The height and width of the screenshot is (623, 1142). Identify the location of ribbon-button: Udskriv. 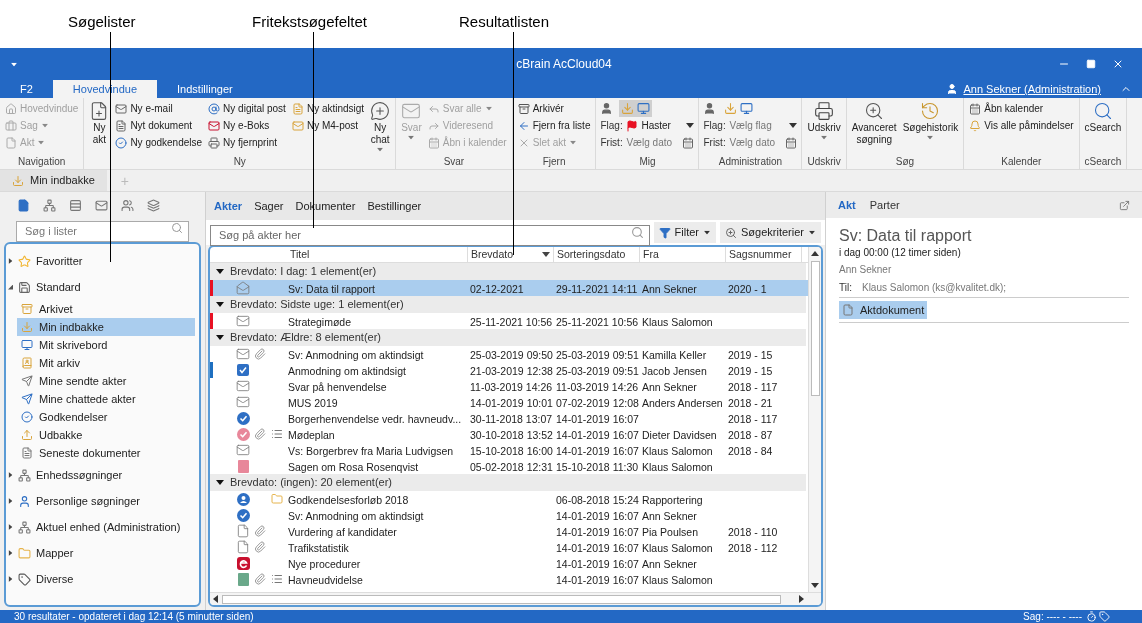
(824, 120).